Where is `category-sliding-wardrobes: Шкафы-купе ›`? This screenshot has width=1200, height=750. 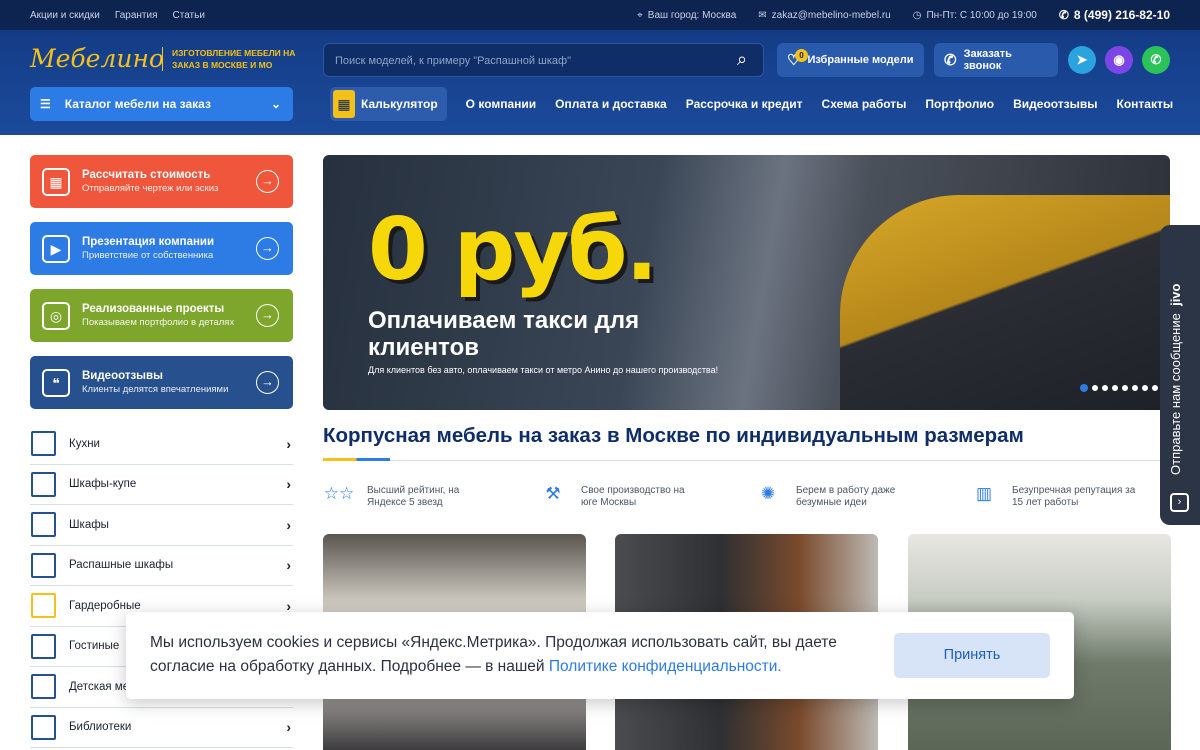
category-sliding-wardrobes: Шкафы-купе › is located at coordinates (161, 485).